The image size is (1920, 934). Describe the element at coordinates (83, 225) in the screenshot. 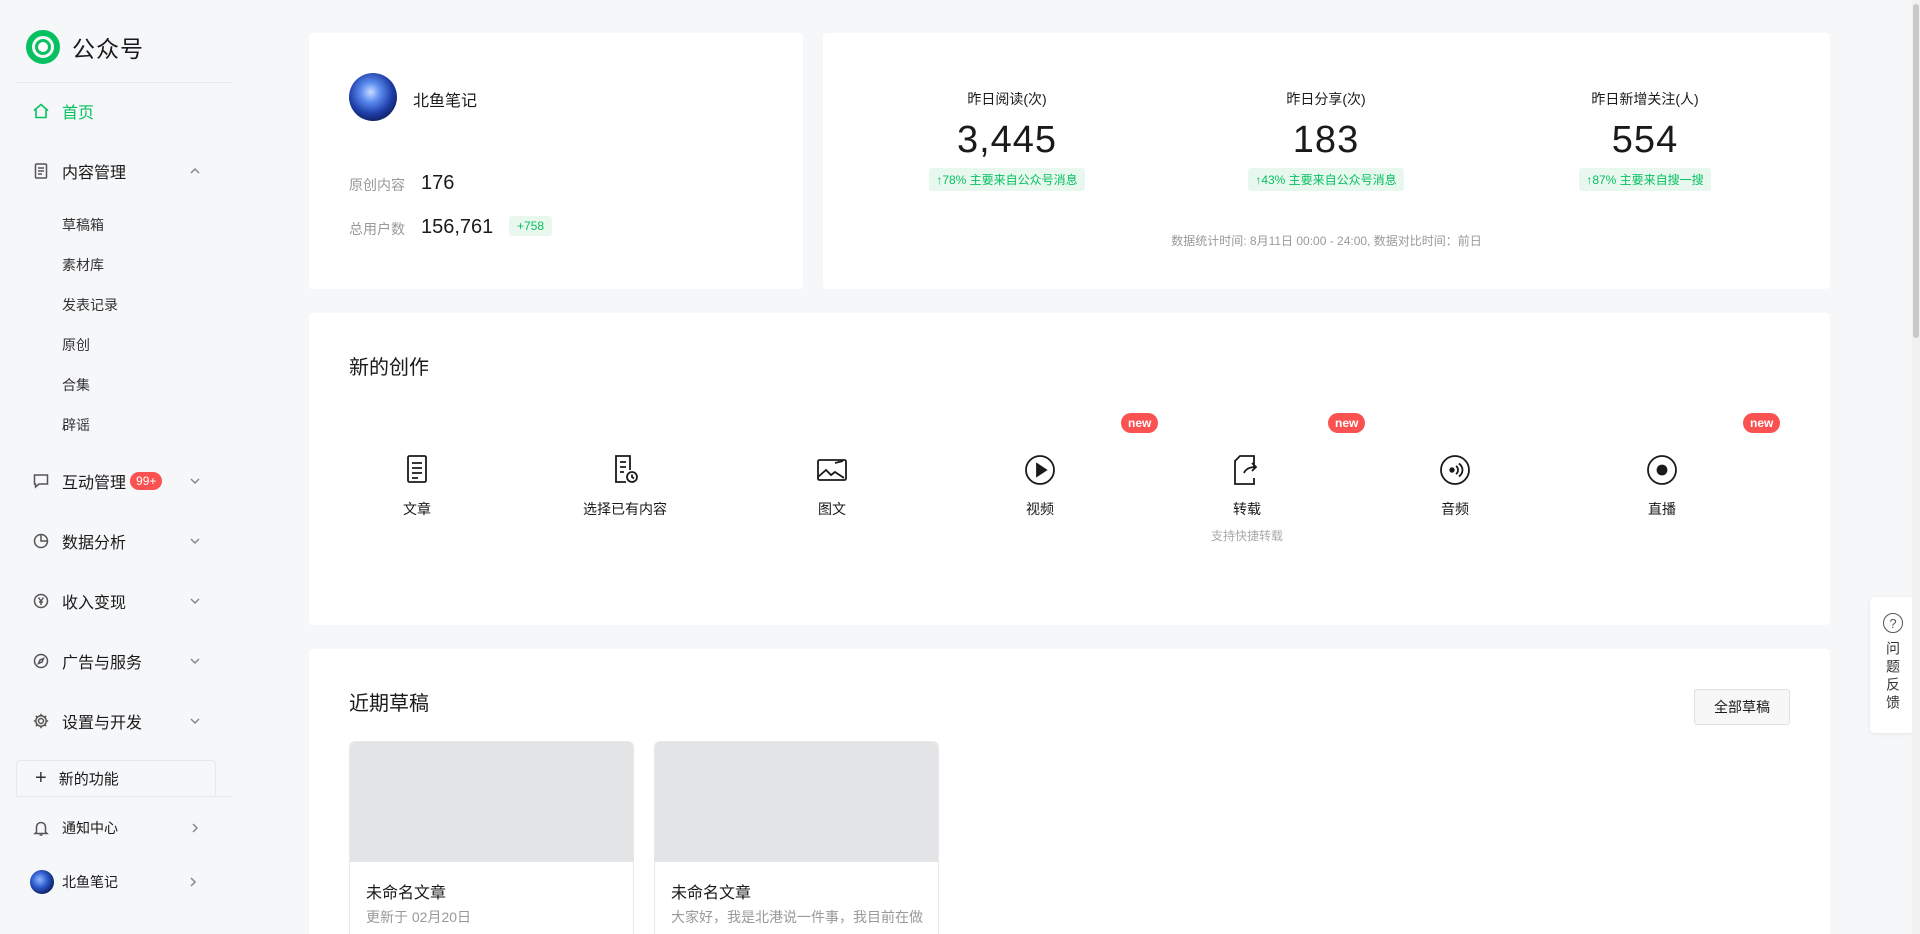

I see `nav-drafts: 草稿箱` at that location.